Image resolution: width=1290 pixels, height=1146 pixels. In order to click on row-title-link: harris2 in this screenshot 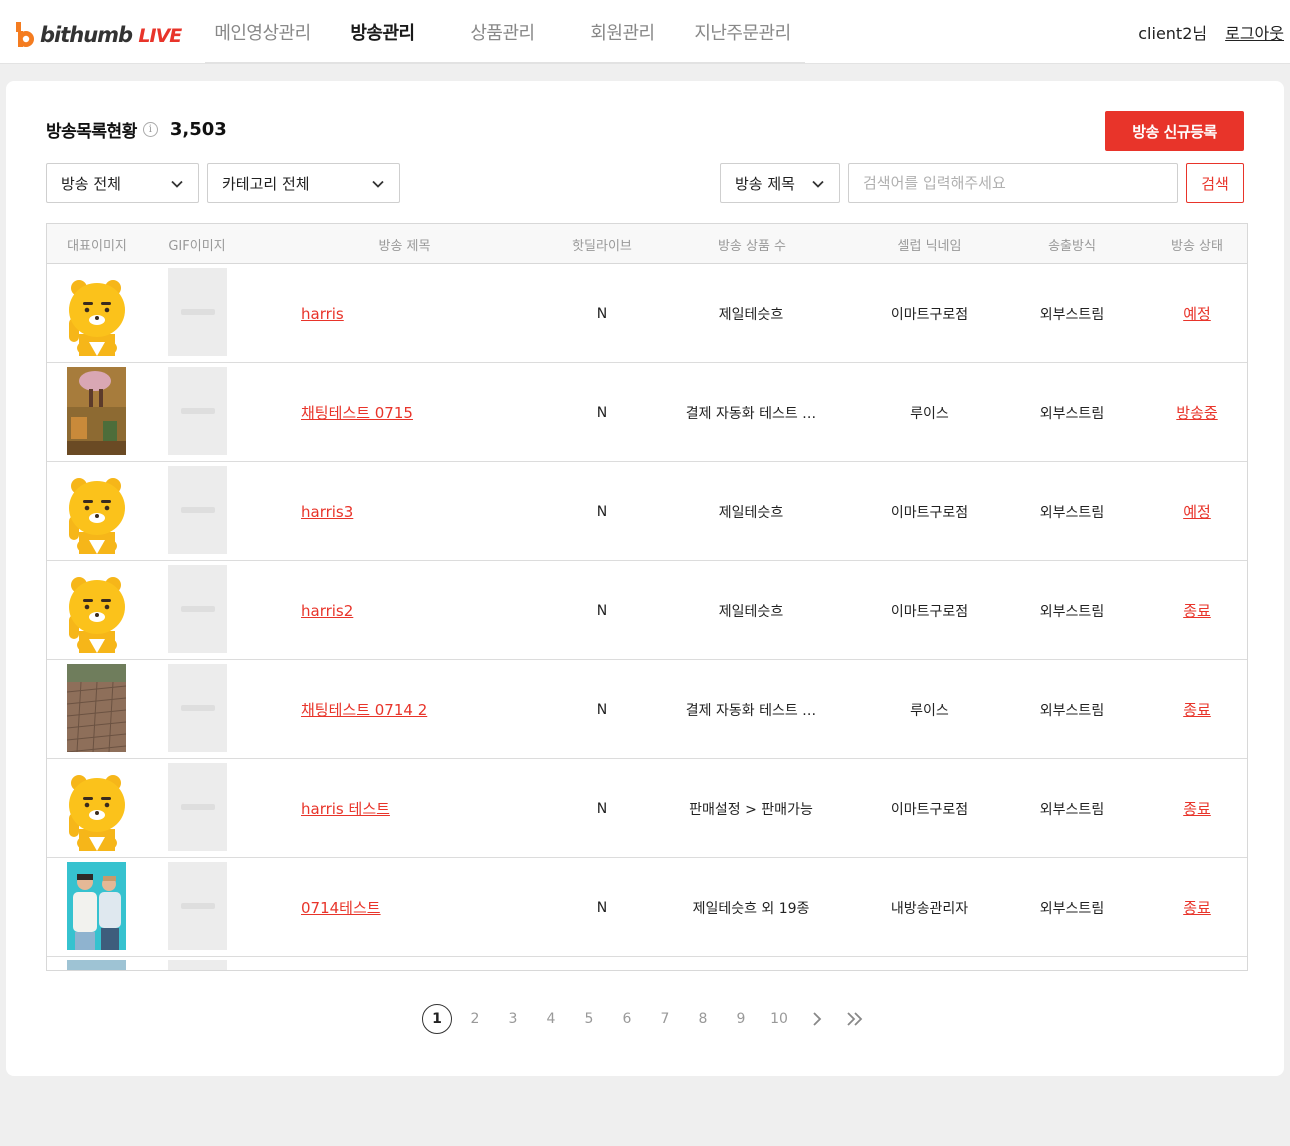, I will do `click(327, 610)`.